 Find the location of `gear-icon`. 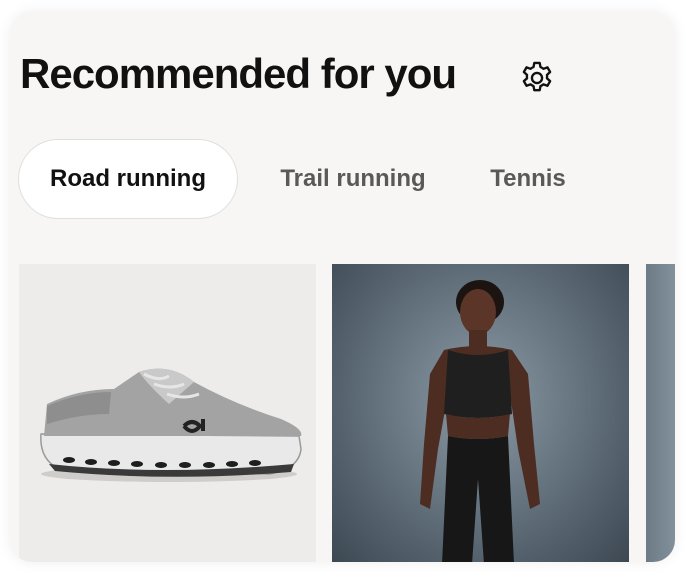

gear-icon is located at coordinates (537, 78).